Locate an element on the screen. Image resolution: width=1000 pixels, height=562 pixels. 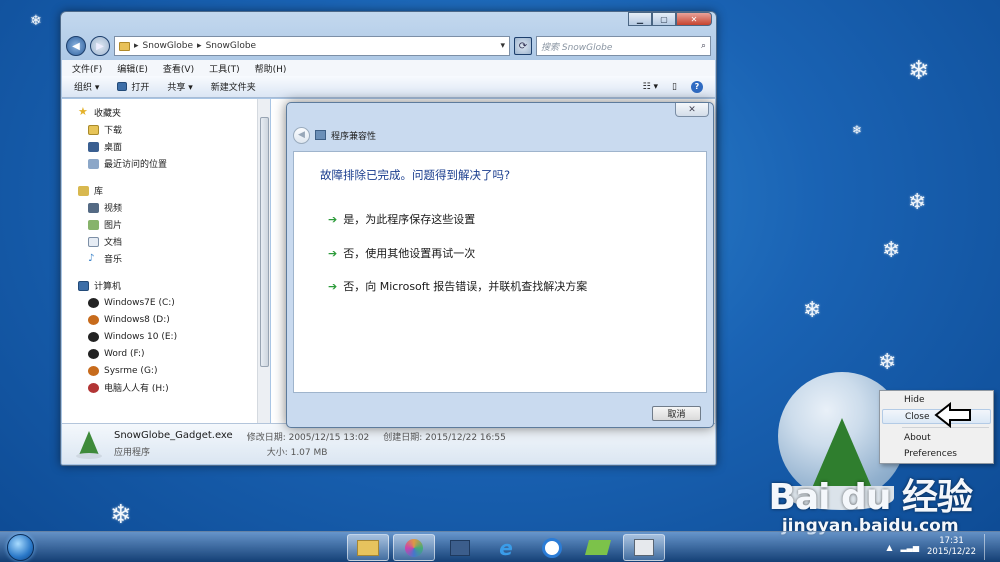
taskbar-ie: e is located at coordinates (506, 547).